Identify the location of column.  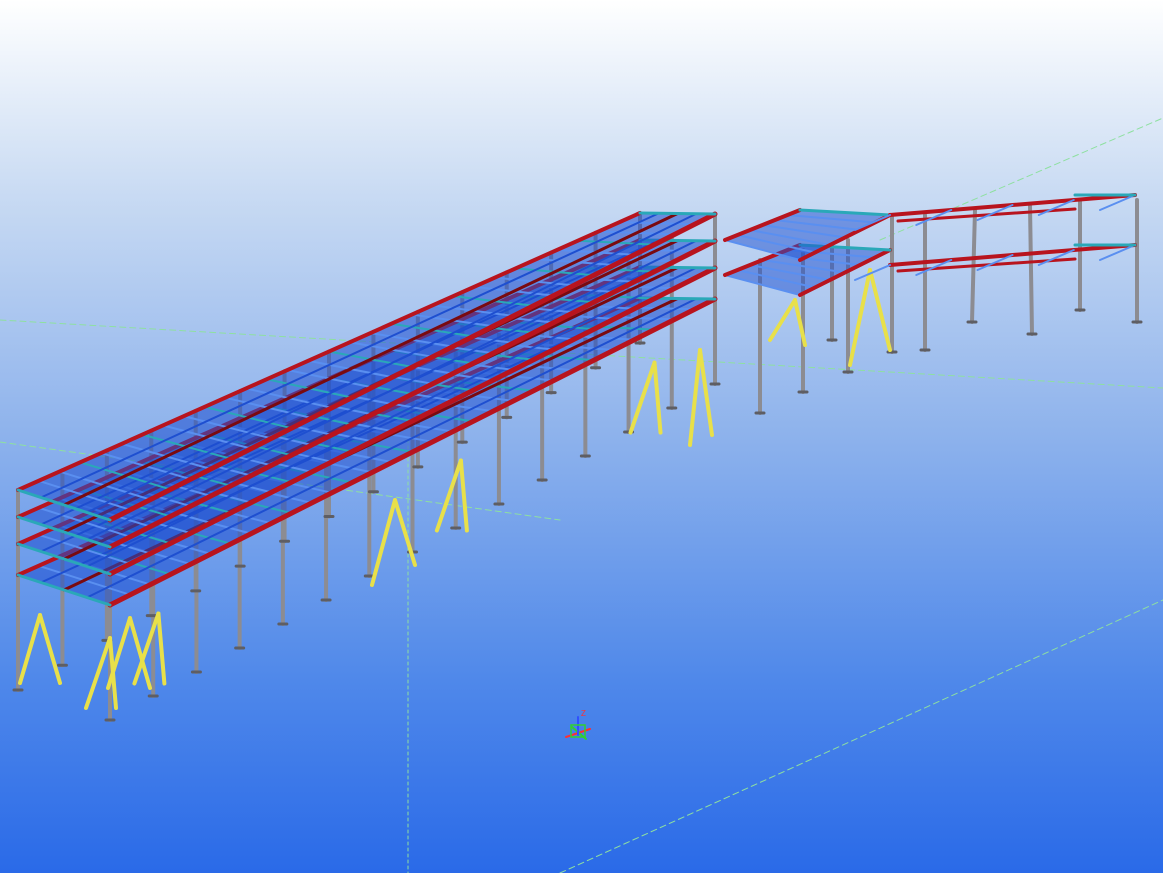
(1031, 269).